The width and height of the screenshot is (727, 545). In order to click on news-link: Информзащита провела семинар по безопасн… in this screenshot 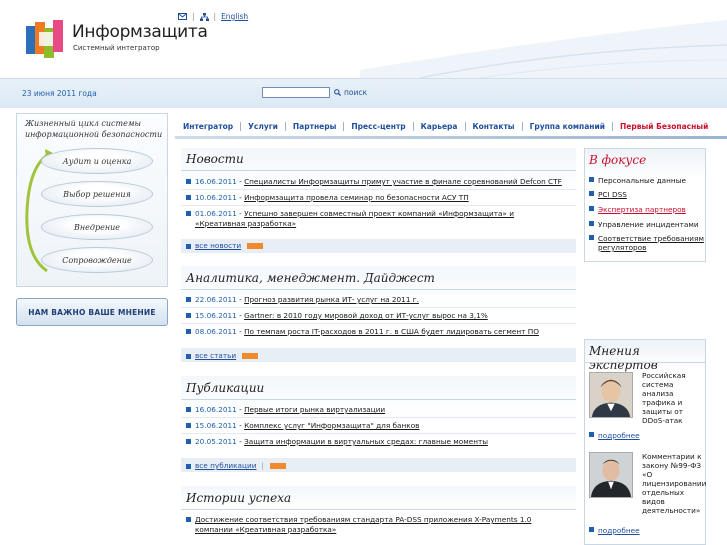, I will do `click(356, 198)`.